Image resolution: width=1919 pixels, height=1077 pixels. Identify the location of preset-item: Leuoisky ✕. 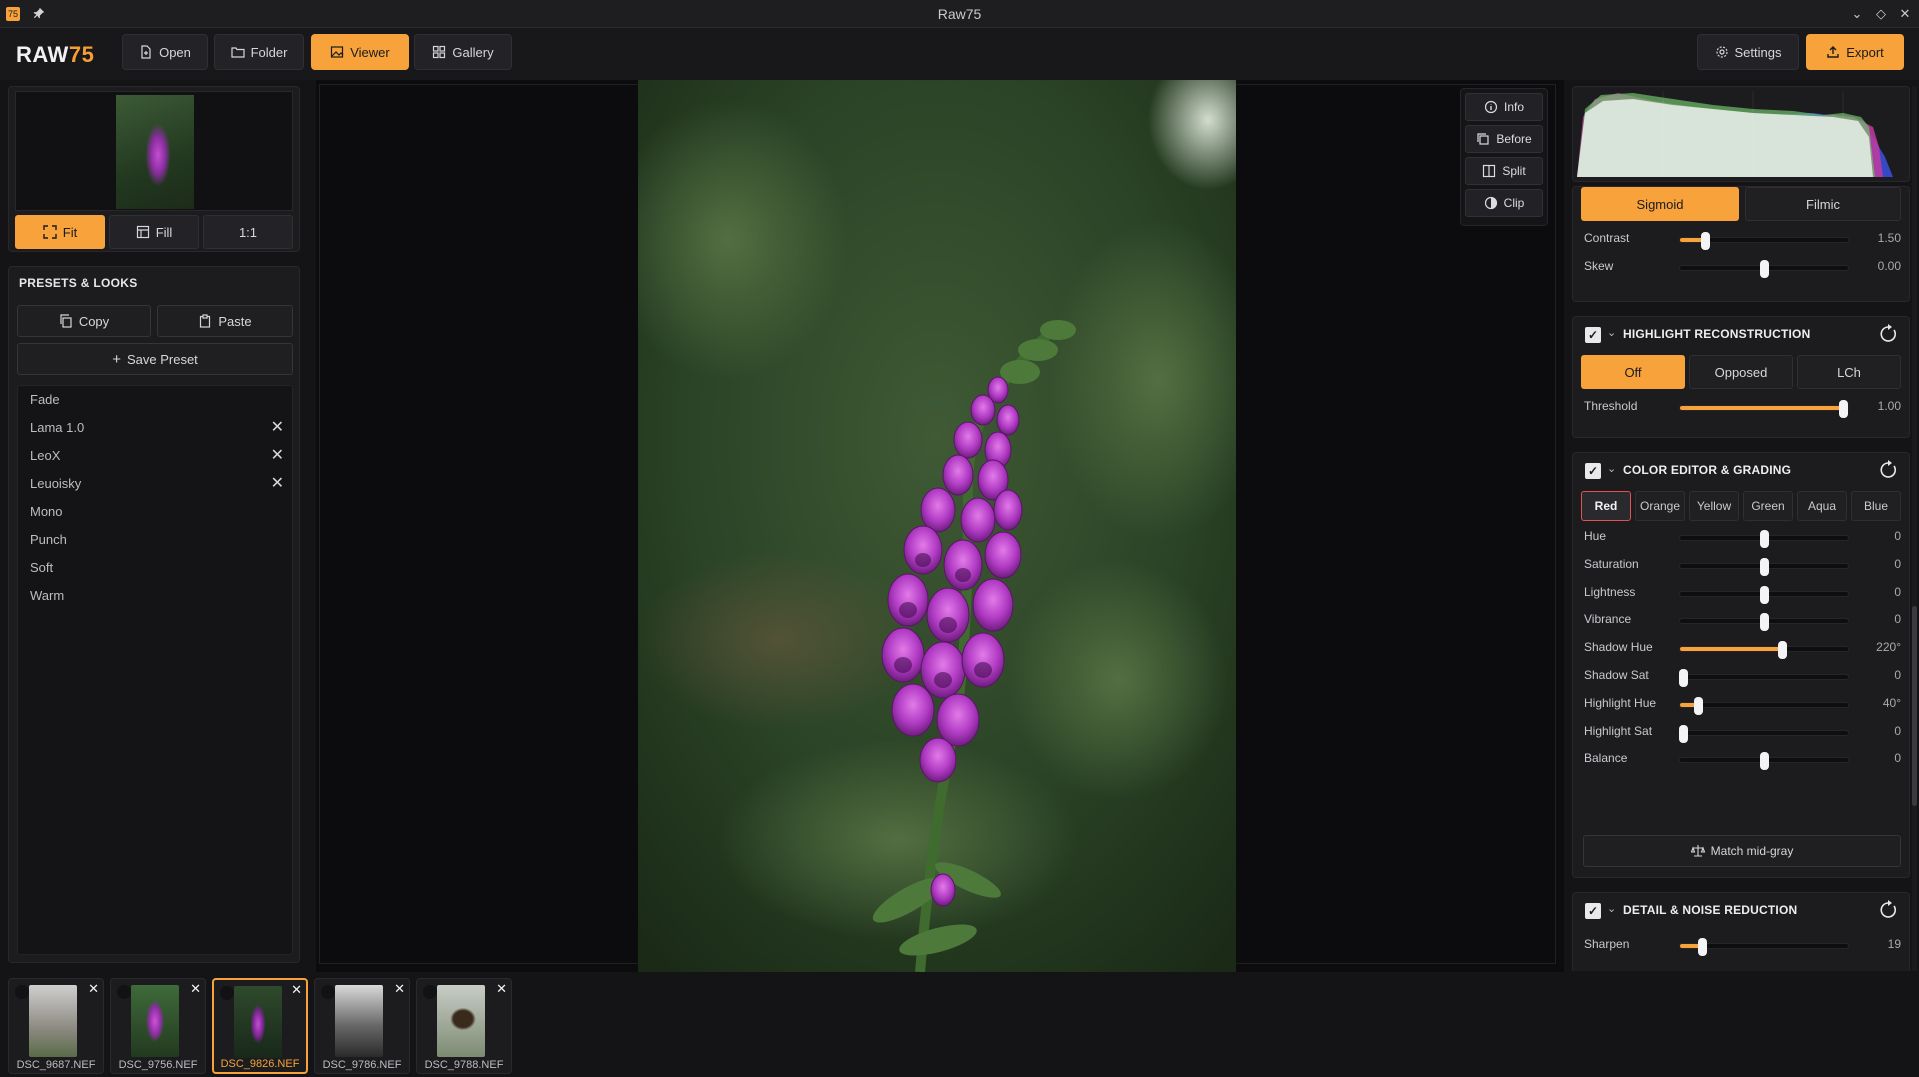
(155, 484).